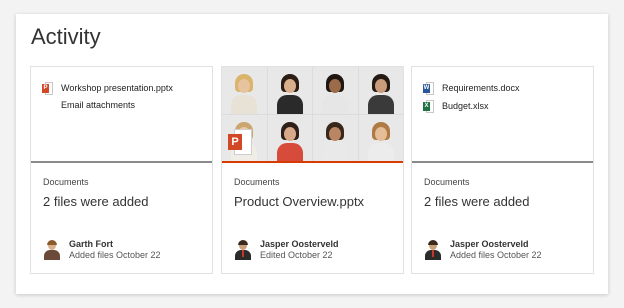  Describe the element at coordinates (98, 105) in the screenshot. I see `attachment-source: Email attachments` at that location.